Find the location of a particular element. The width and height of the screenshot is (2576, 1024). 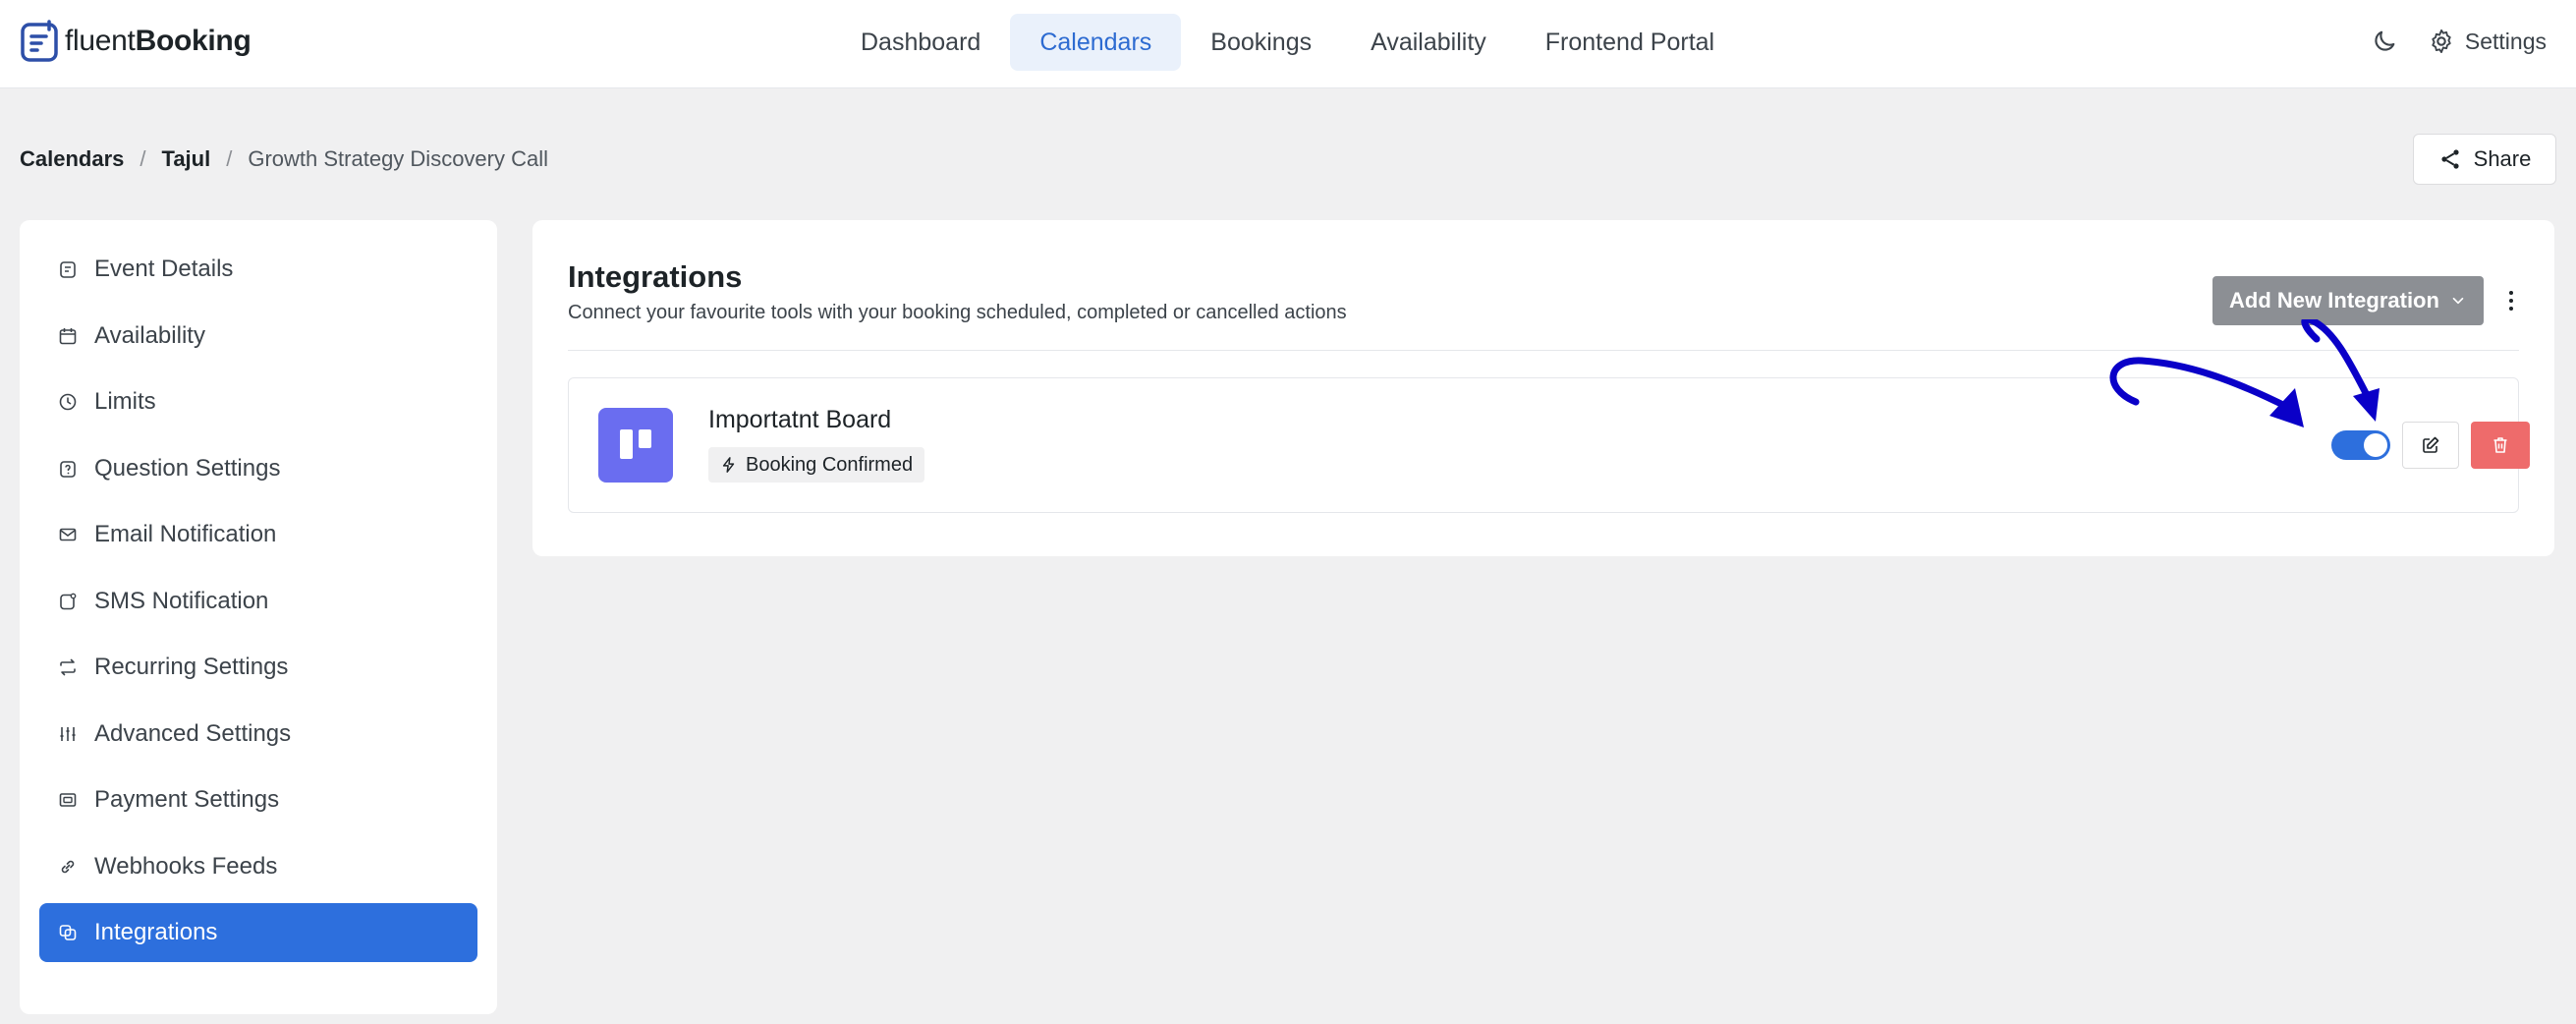

sidebar-item-availability: Availability is located at coordinates (258, 336).